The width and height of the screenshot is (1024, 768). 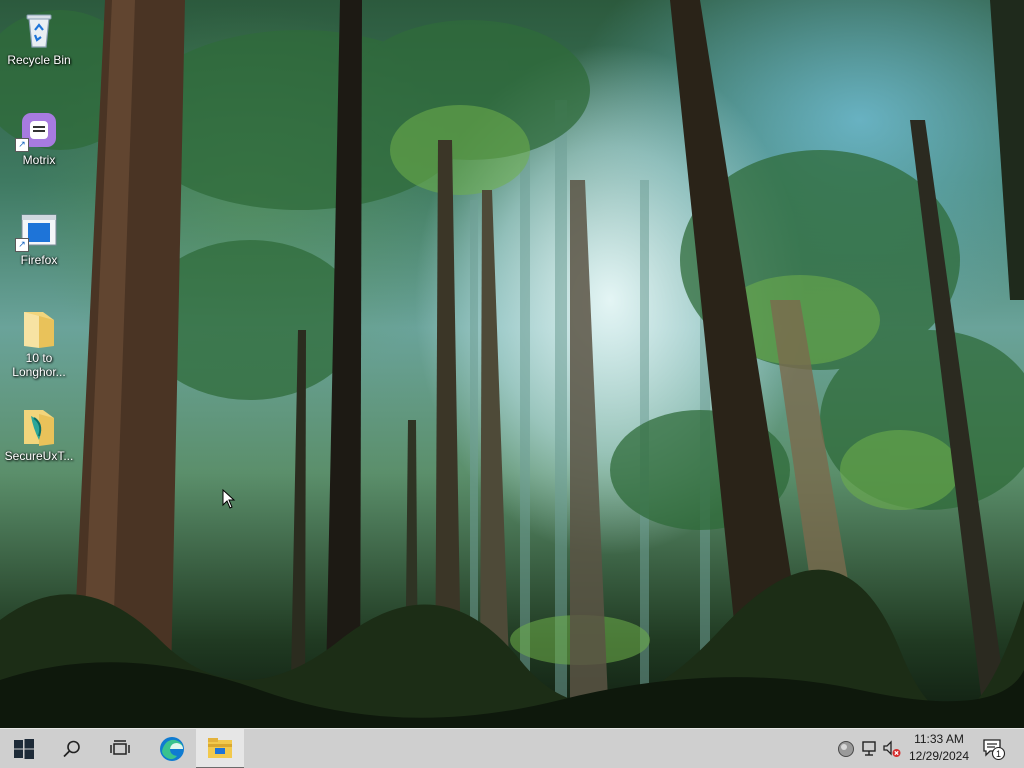 What do you see at coordinates (998, 754) in the screenshot?
I see `notification-count: 1` at bounding box center [998, 754].